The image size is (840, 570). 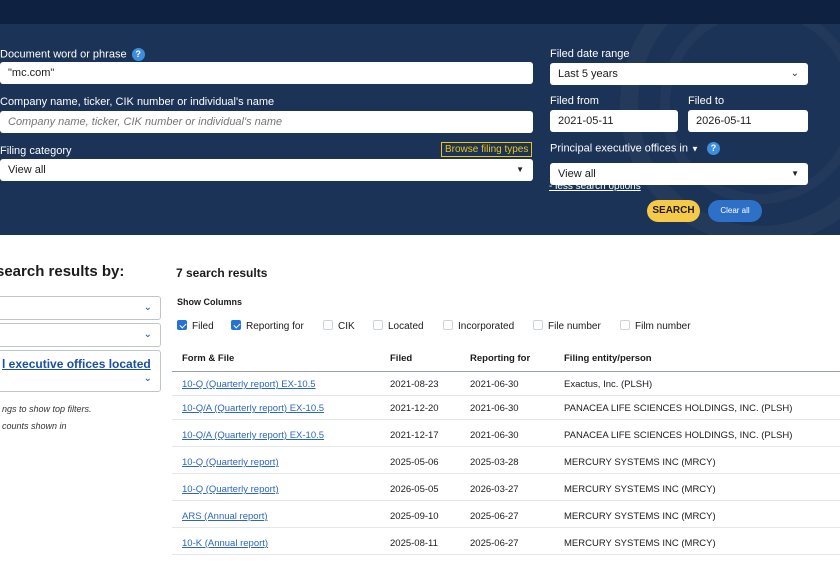 What do you see at coordinates (608, 358) in the screenshot?
I see `header-entity: Filing entity/person` at bounding box center [608, 358].